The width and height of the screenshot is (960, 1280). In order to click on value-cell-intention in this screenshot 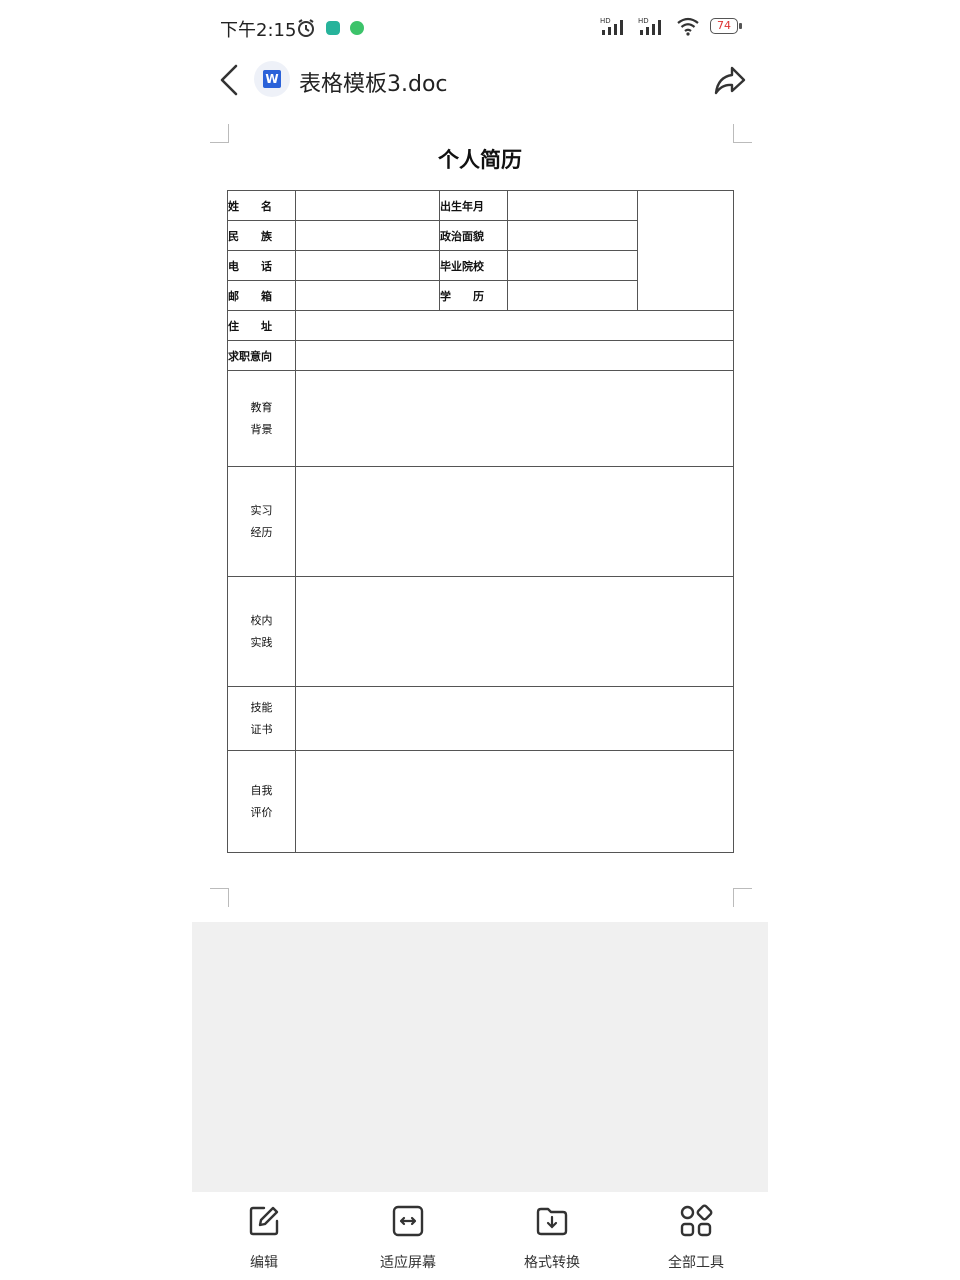, I will do `click(514, 355)`.